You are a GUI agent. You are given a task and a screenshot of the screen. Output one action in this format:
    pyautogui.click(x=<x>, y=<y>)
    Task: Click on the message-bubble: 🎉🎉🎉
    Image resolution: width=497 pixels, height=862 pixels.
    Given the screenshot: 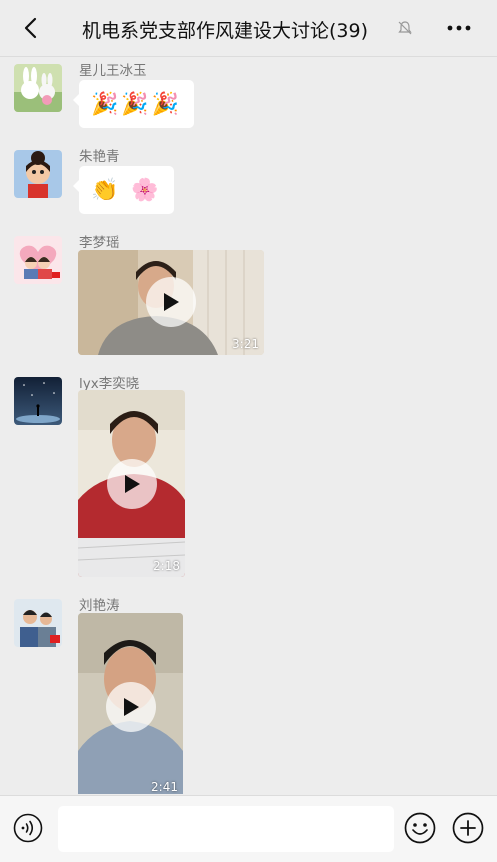 What is the action you would take?
    pyautogui.click(x=133, y=104)
    